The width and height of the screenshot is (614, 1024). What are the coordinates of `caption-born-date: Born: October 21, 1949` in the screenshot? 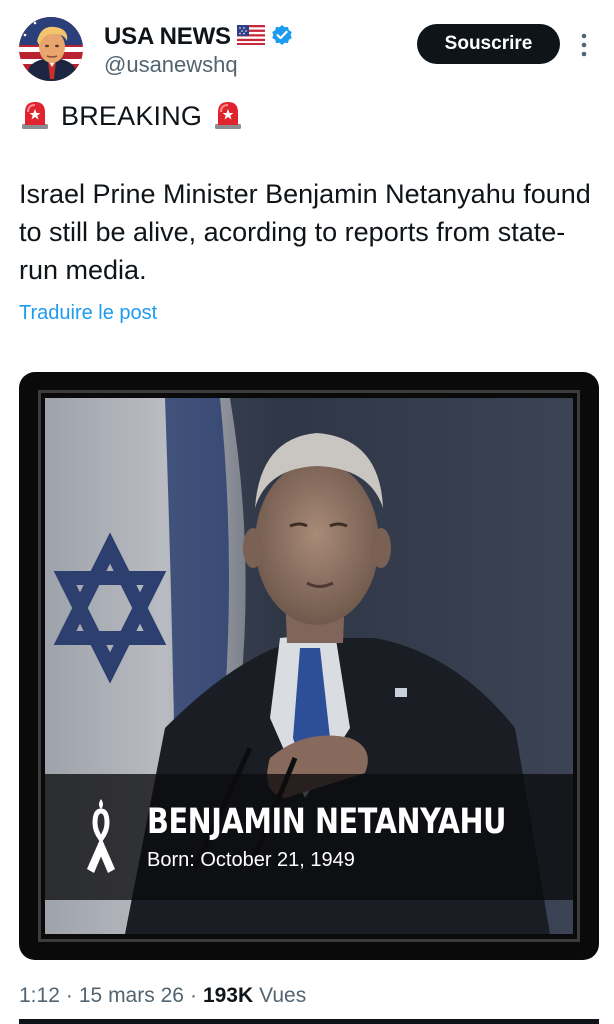 It's located at (251, 860).